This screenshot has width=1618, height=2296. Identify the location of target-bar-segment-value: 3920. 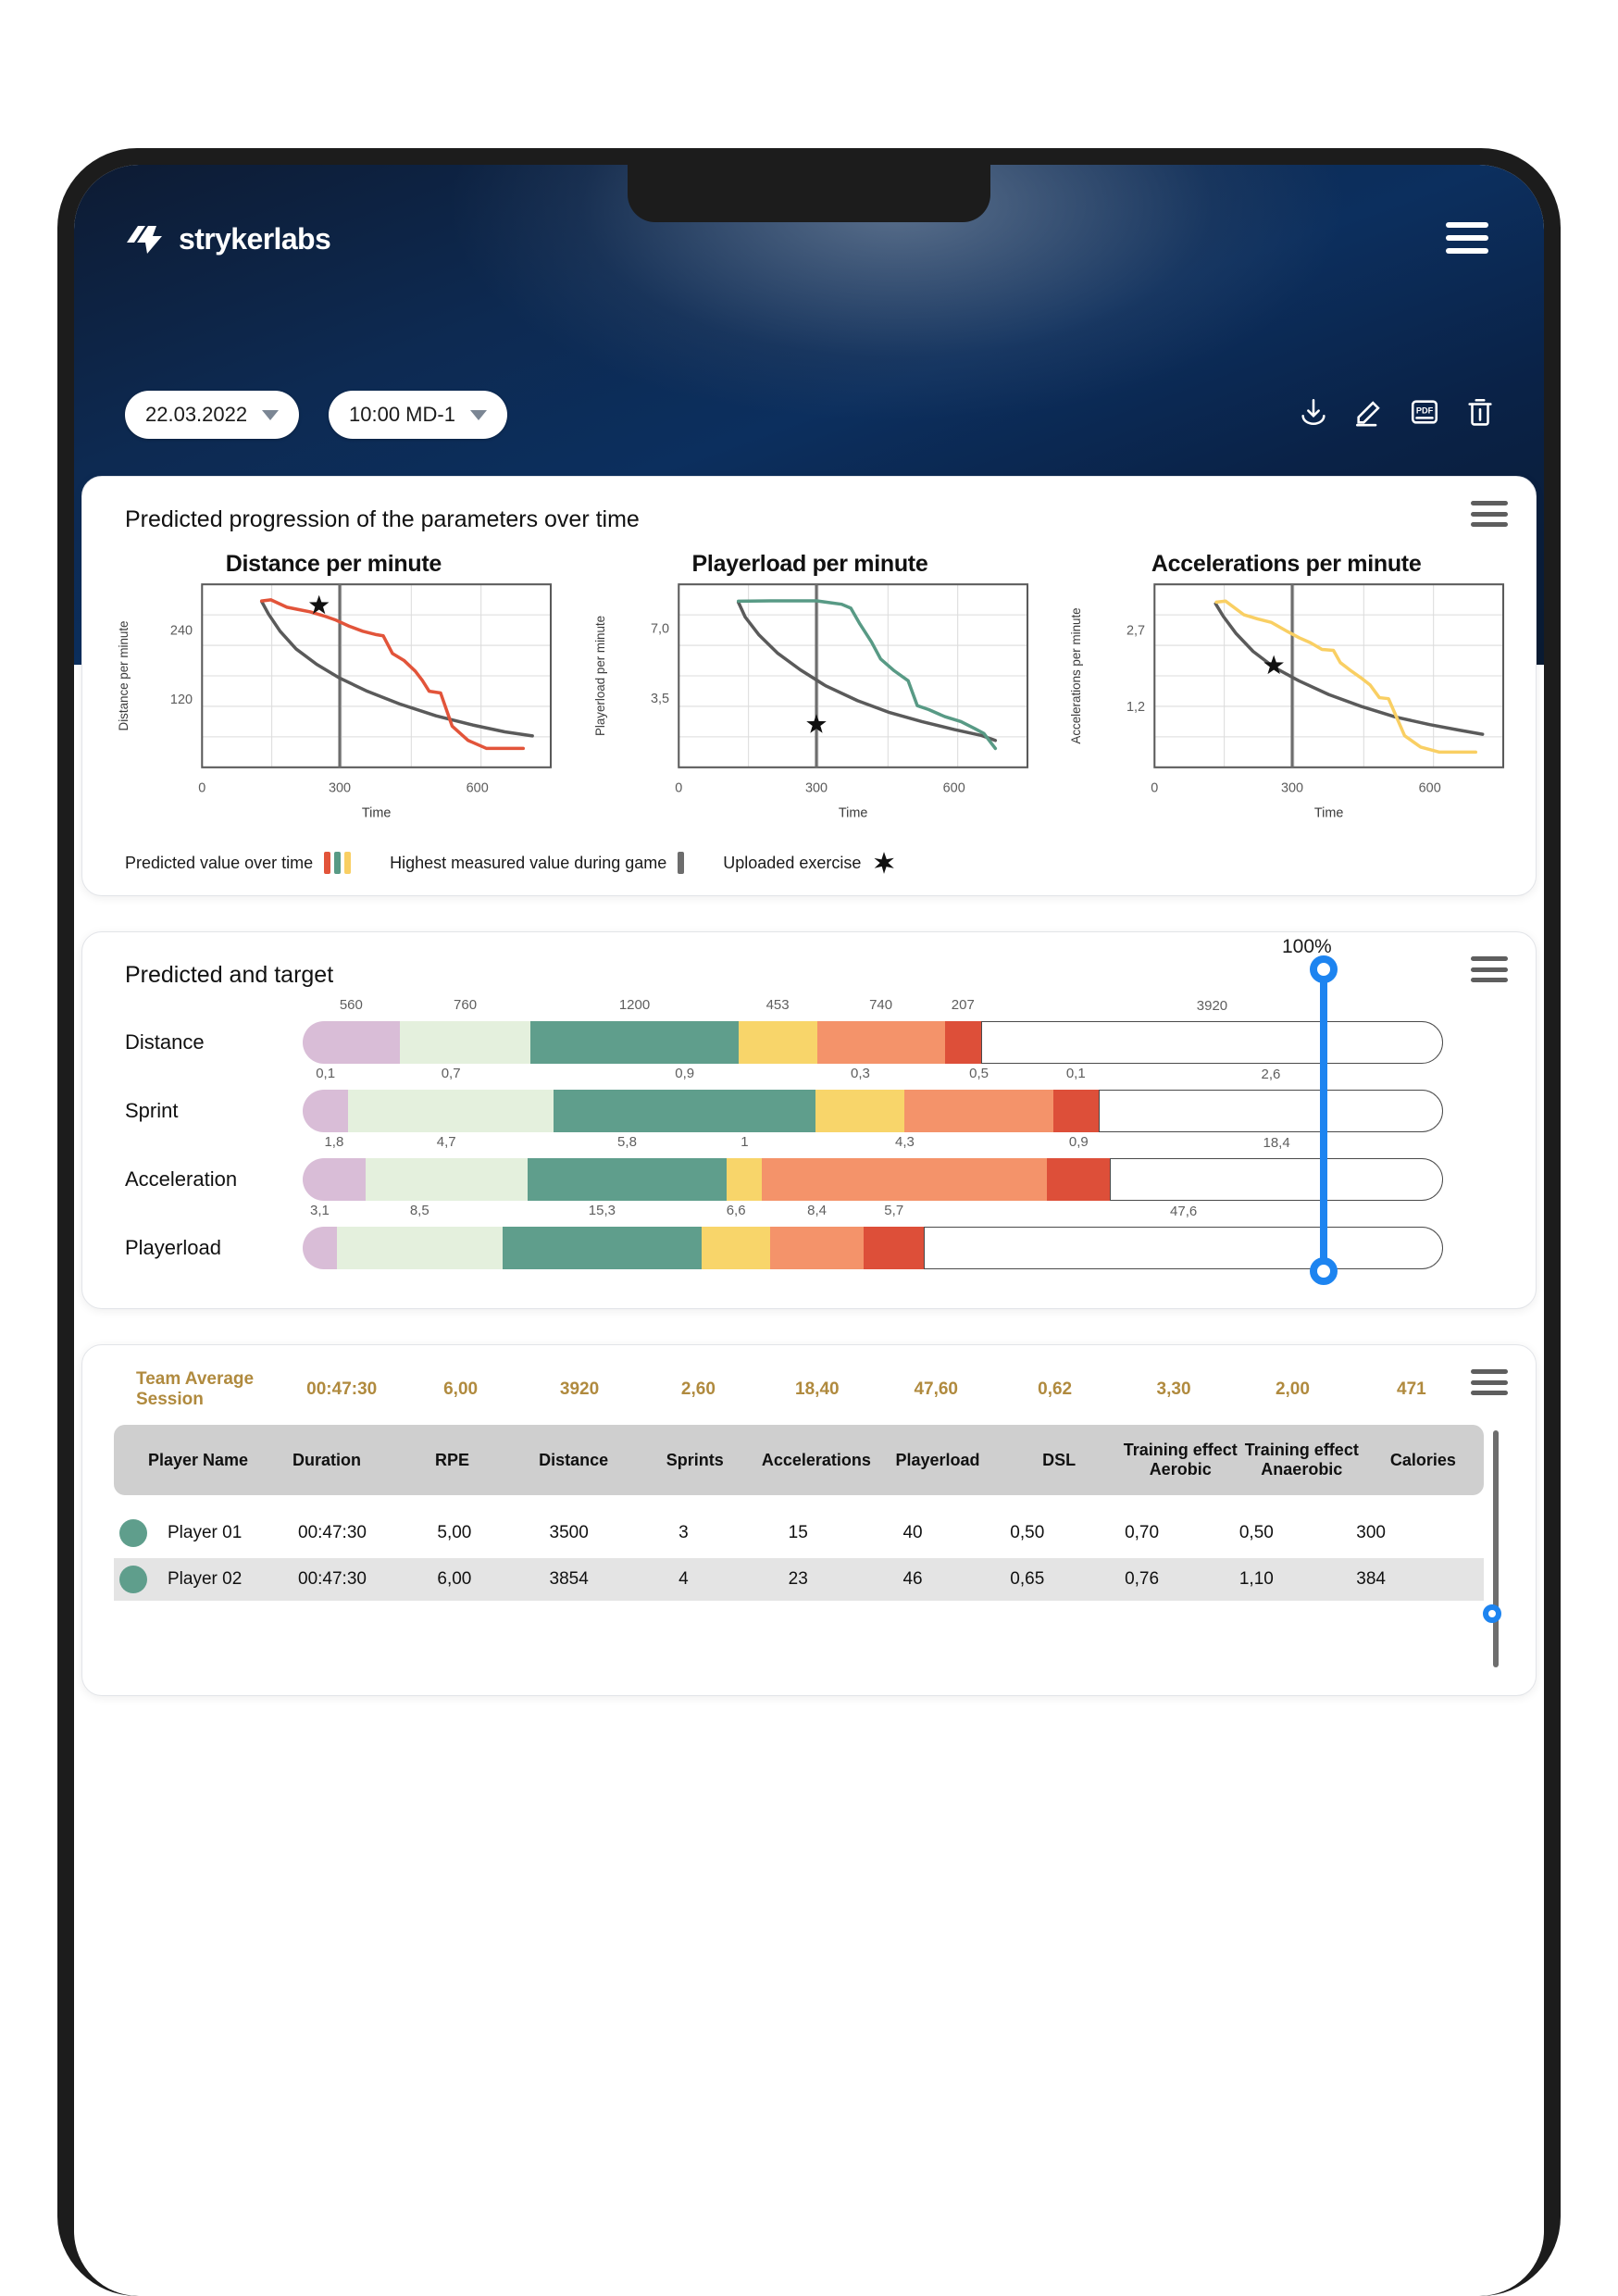
(1212, 1006).